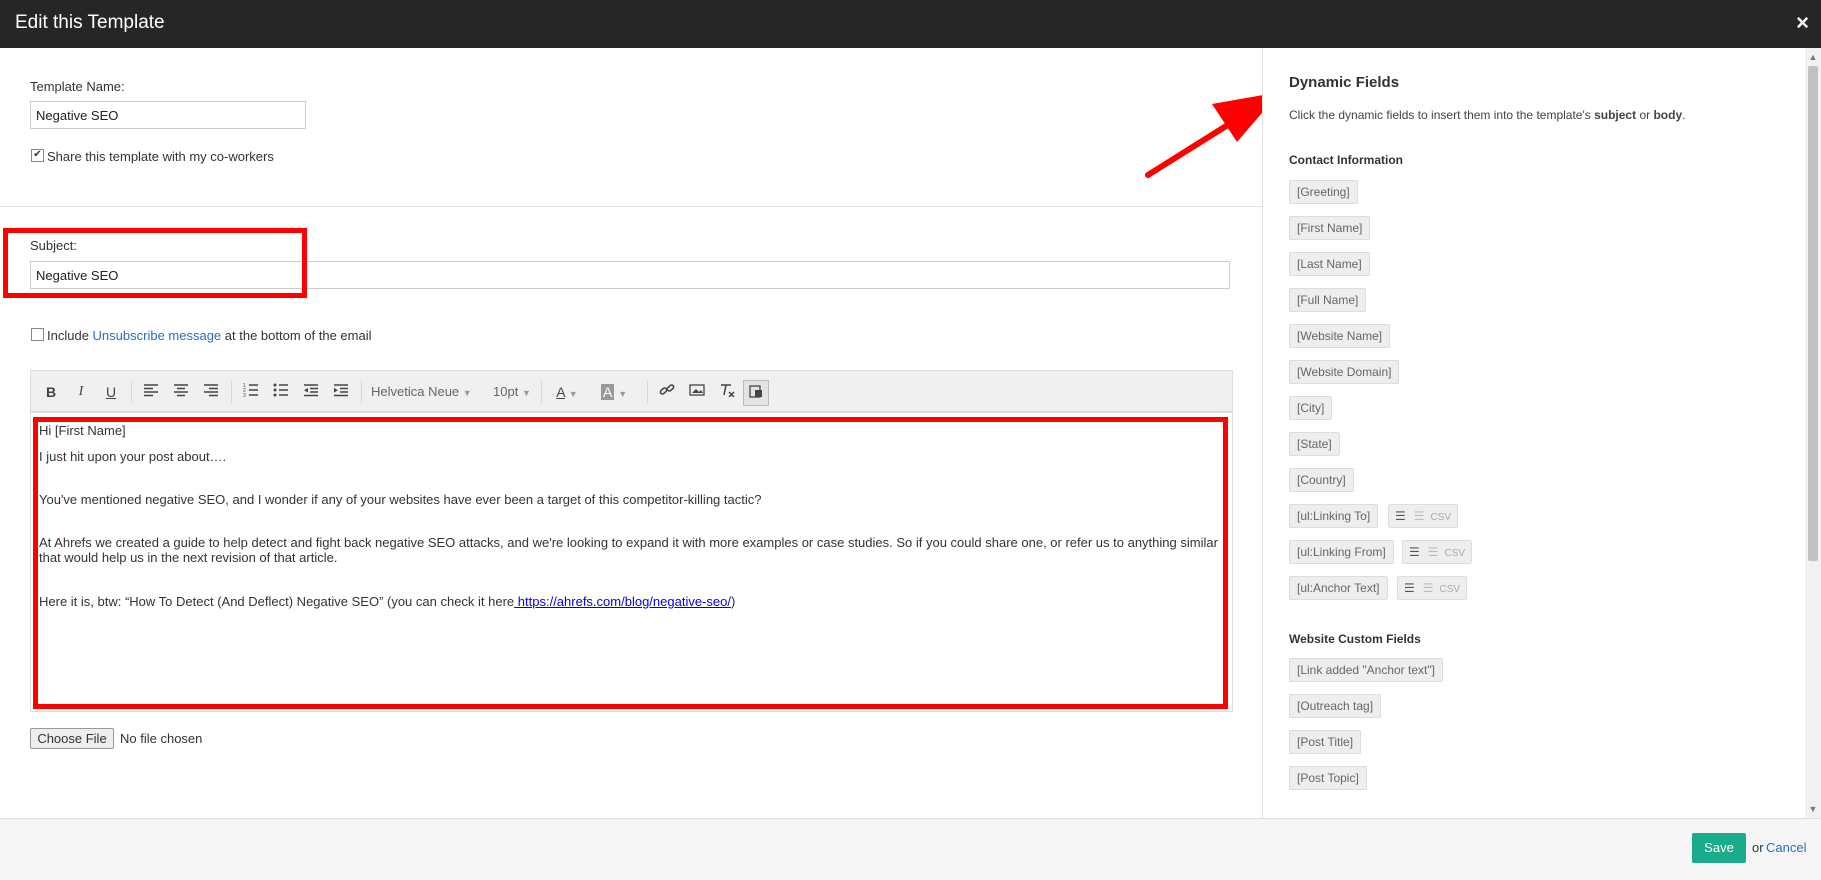 This screenshot has height=880, width=1821. I want to click on field-linking-to: [ul:Linking To], so click(1334, 516).